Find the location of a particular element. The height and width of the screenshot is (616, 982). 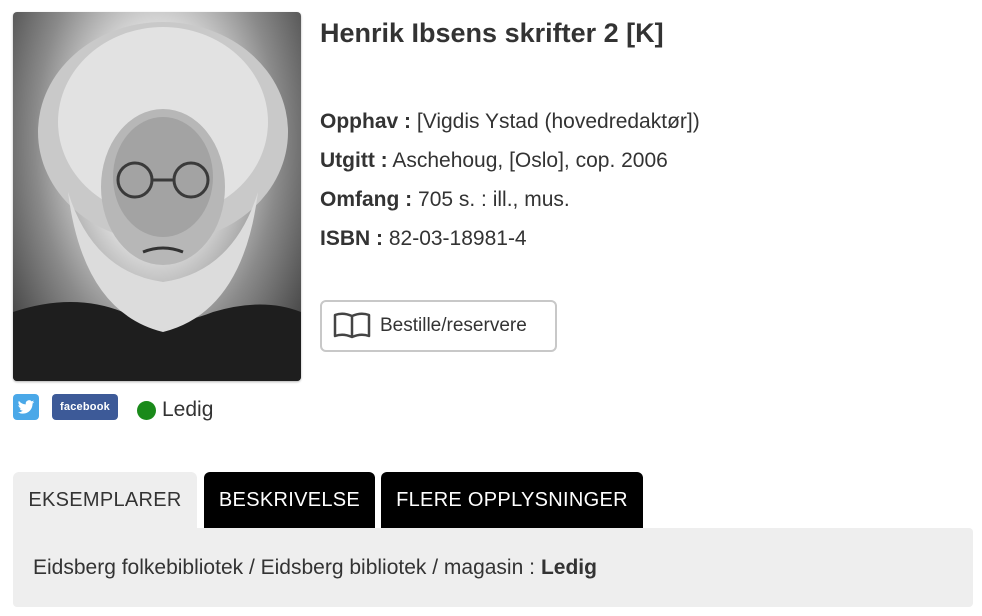

metadata-label: Opphav : is located at coordinates (366, 121).